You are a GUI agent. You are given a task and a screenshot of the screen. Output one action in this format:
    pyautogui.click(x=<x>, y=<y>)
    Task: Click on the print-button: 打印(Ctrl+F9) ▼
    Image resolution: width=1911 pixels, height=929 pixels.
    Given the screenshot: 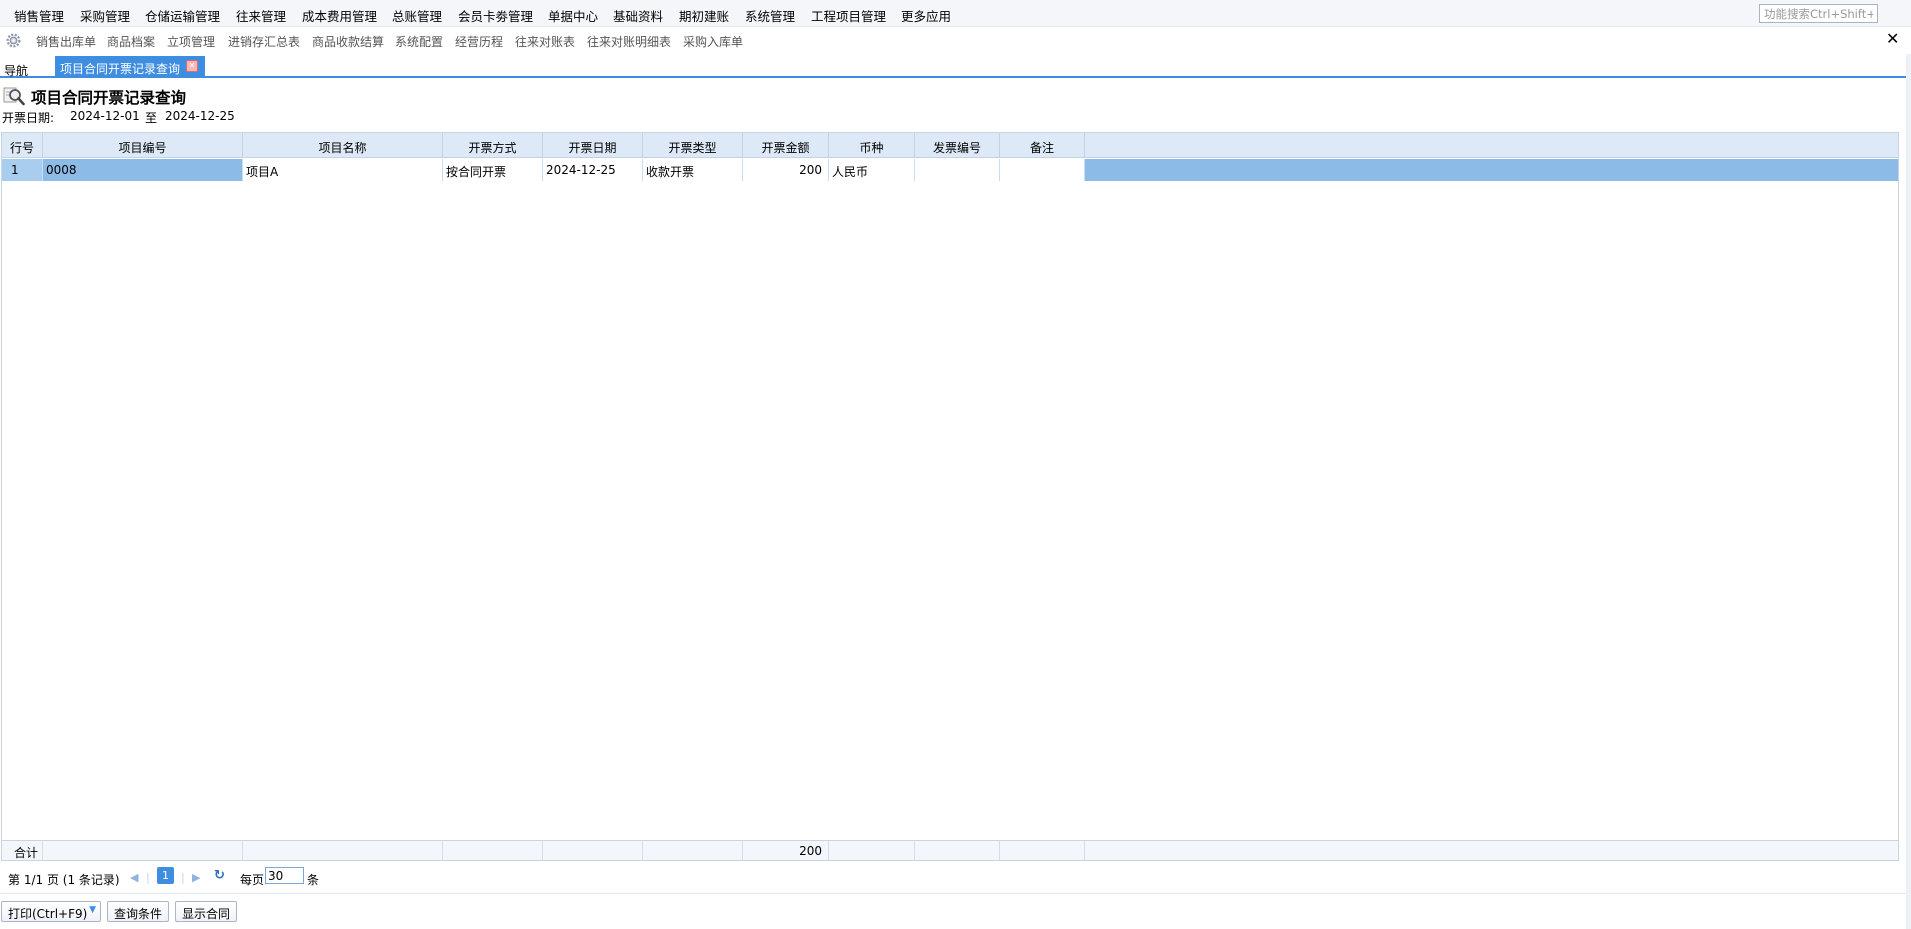 What is the action you would take?
    pyautogui.click(x=51, y=911)
    